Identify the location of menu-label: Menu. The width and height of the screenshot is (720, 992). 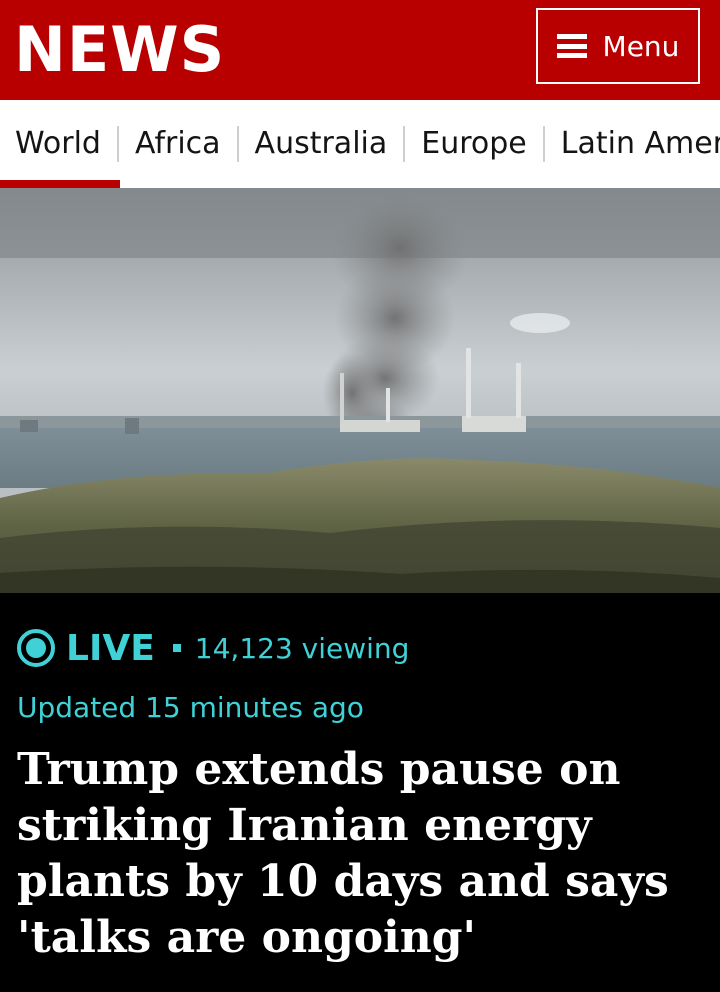
(641, 46).